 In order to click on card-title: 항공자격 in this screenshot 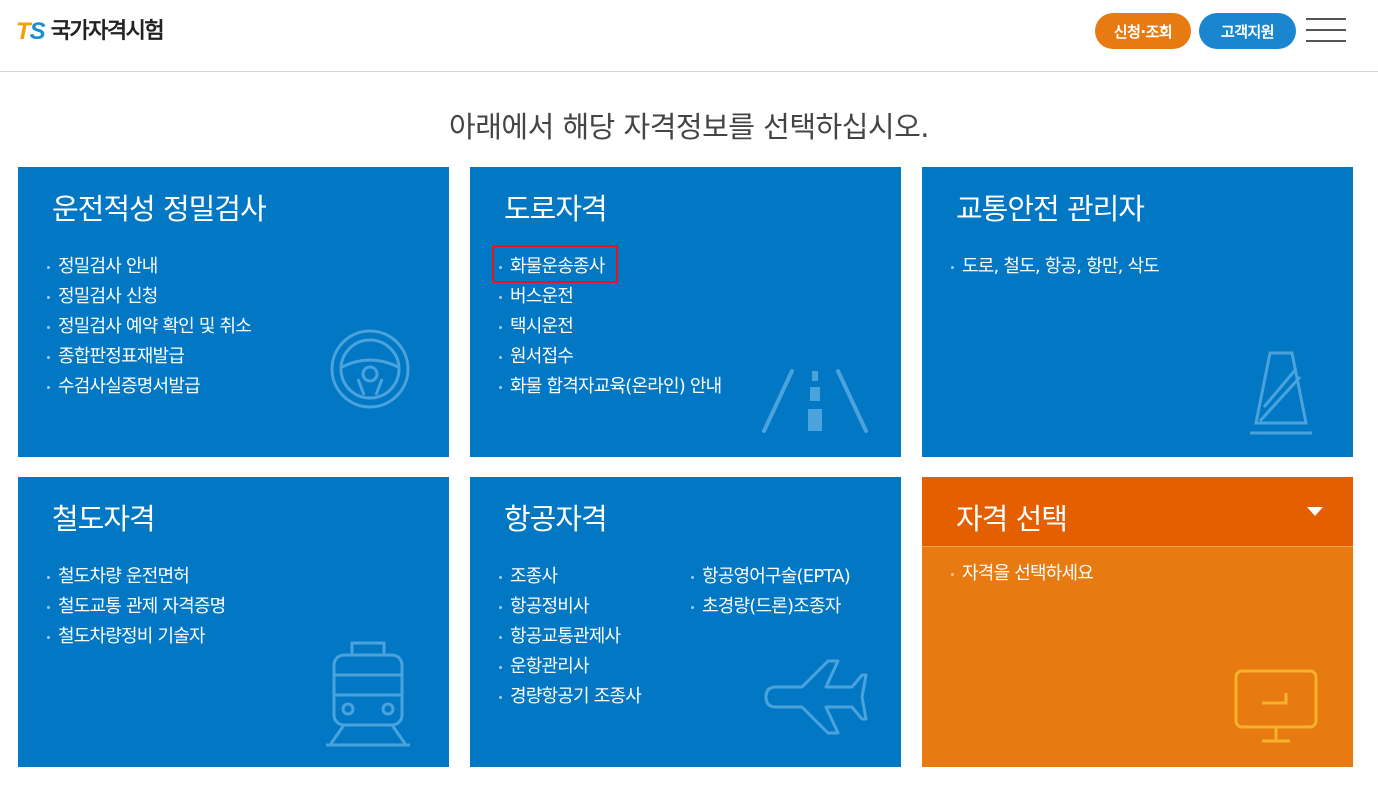, I will do `click(556, 519)`.